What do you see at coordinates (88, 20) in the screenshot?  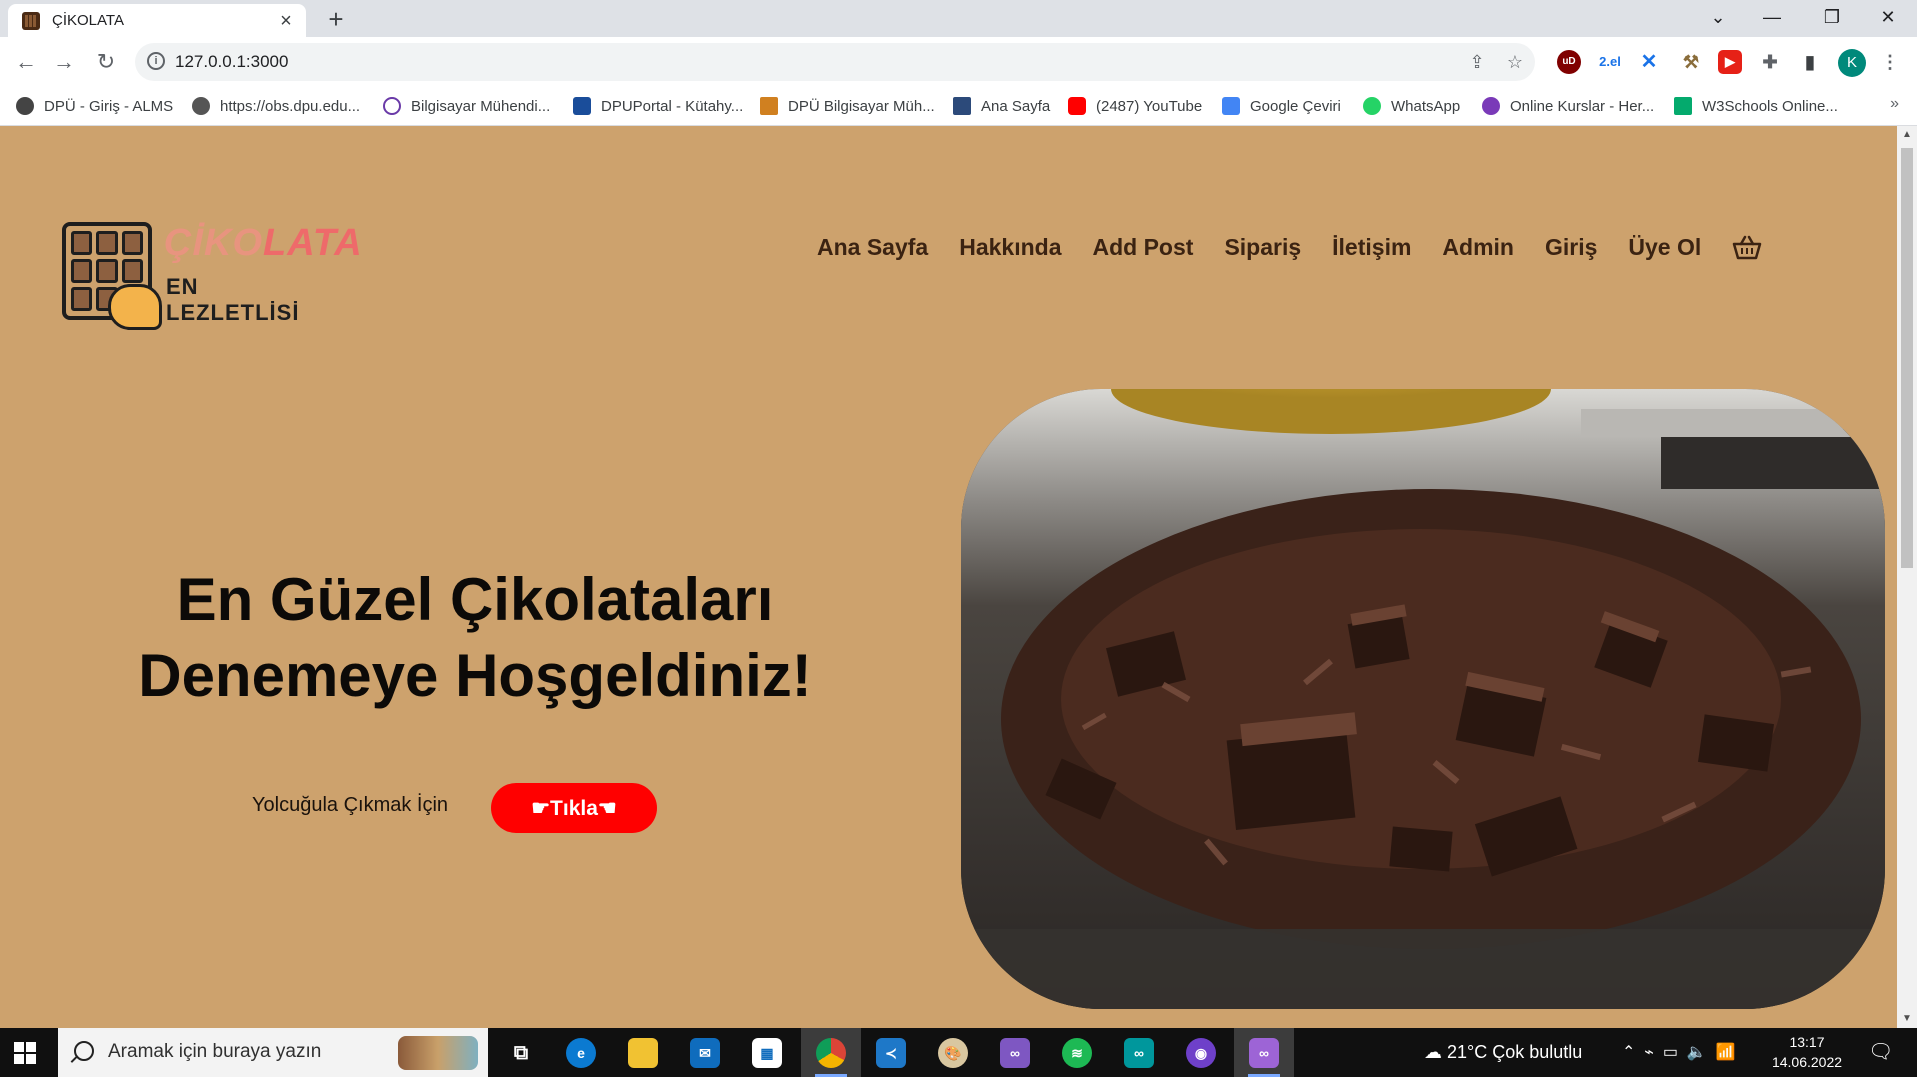 I see `tab-title: ÇİKOLATA` at bounding box center [88, 20].